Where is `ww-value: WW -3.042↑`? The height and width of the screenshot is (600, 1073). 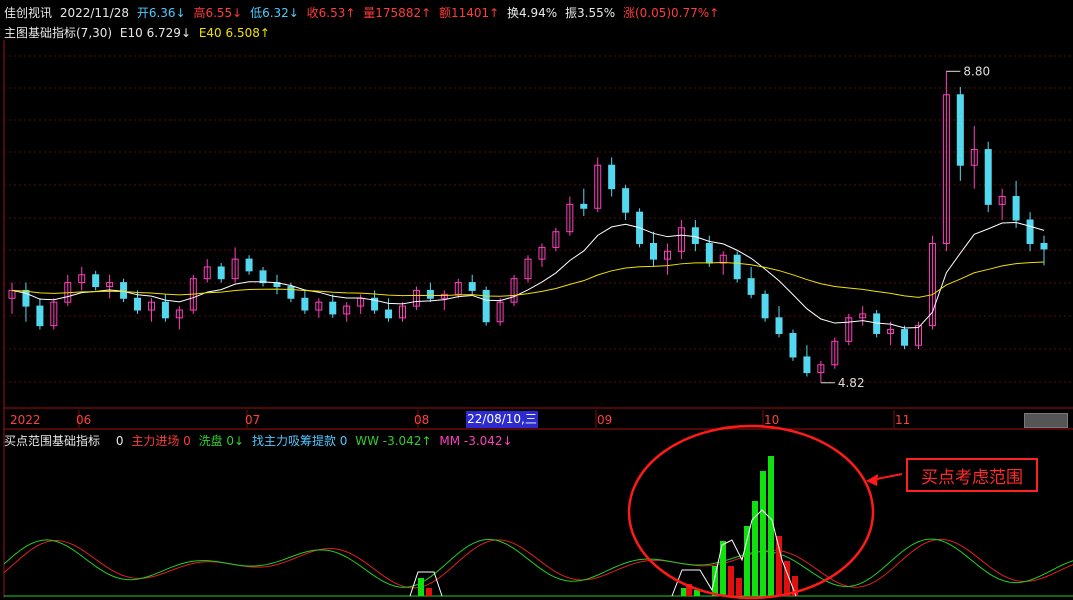
ww-value: WW -3.042↑ is located at coordinates (393, 441).